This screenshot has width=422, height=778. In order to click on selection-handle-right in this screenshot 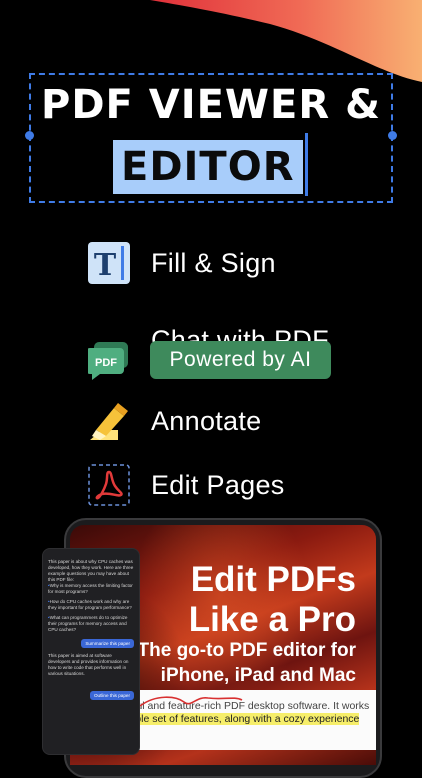, I will do `click(392, 135)`.